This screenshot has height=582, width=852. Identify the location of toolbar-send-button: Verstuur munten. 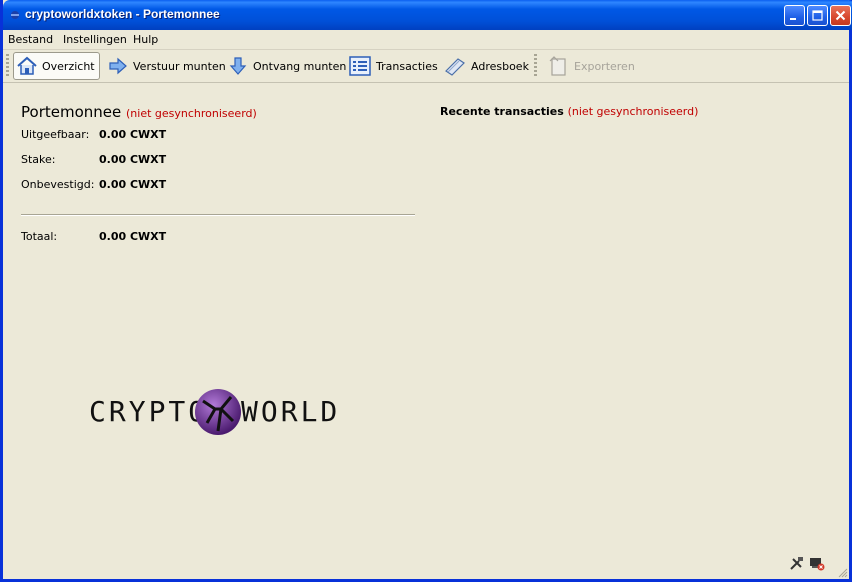
(167, 66).